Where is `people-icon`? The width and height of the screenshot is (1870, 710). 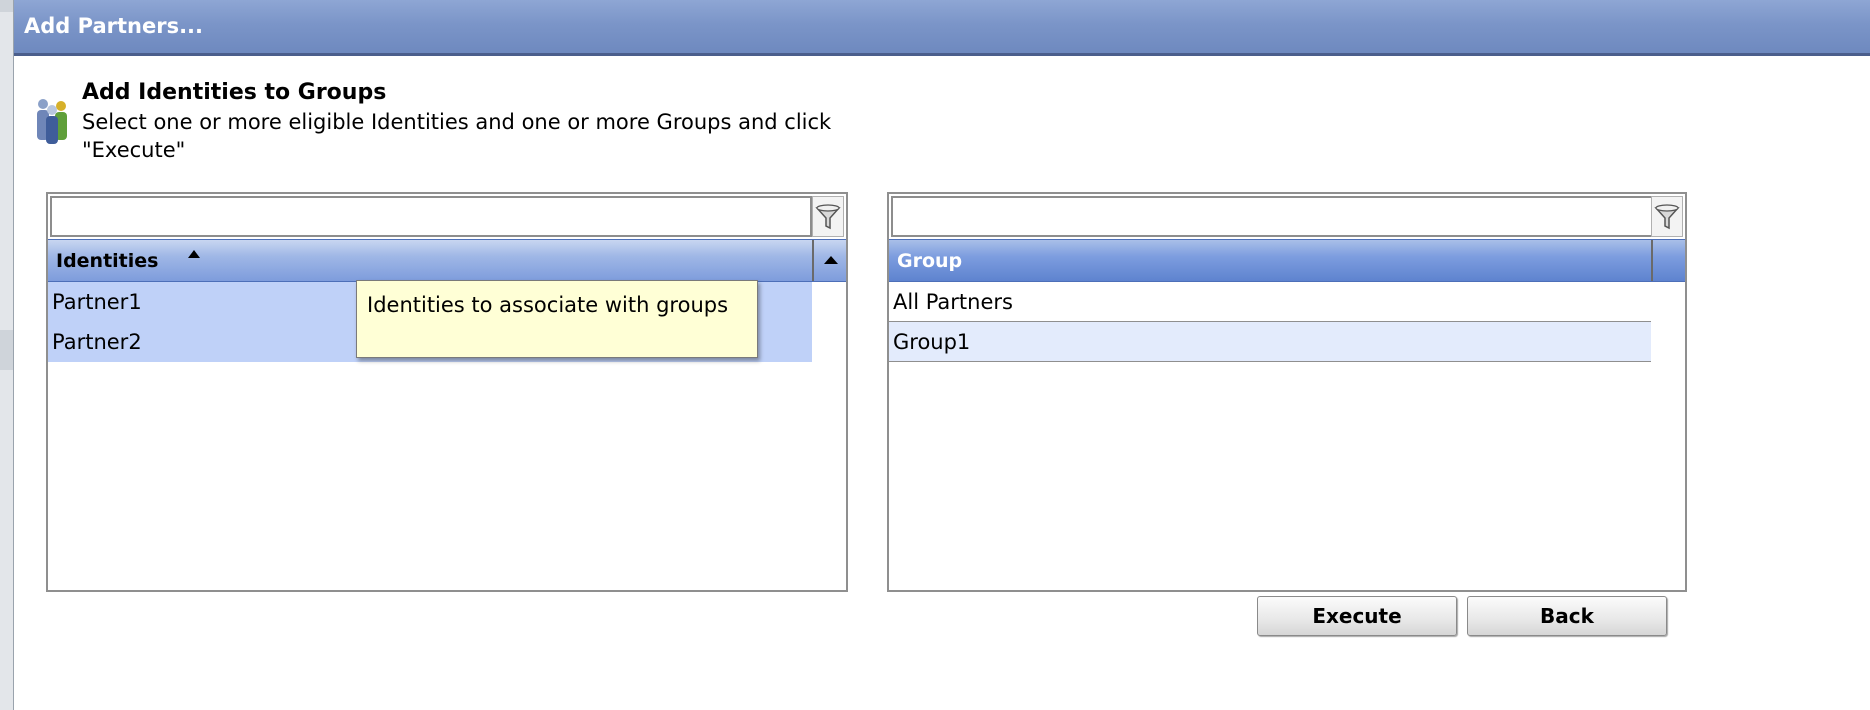 people-icon is located at coordinates (52, 121).